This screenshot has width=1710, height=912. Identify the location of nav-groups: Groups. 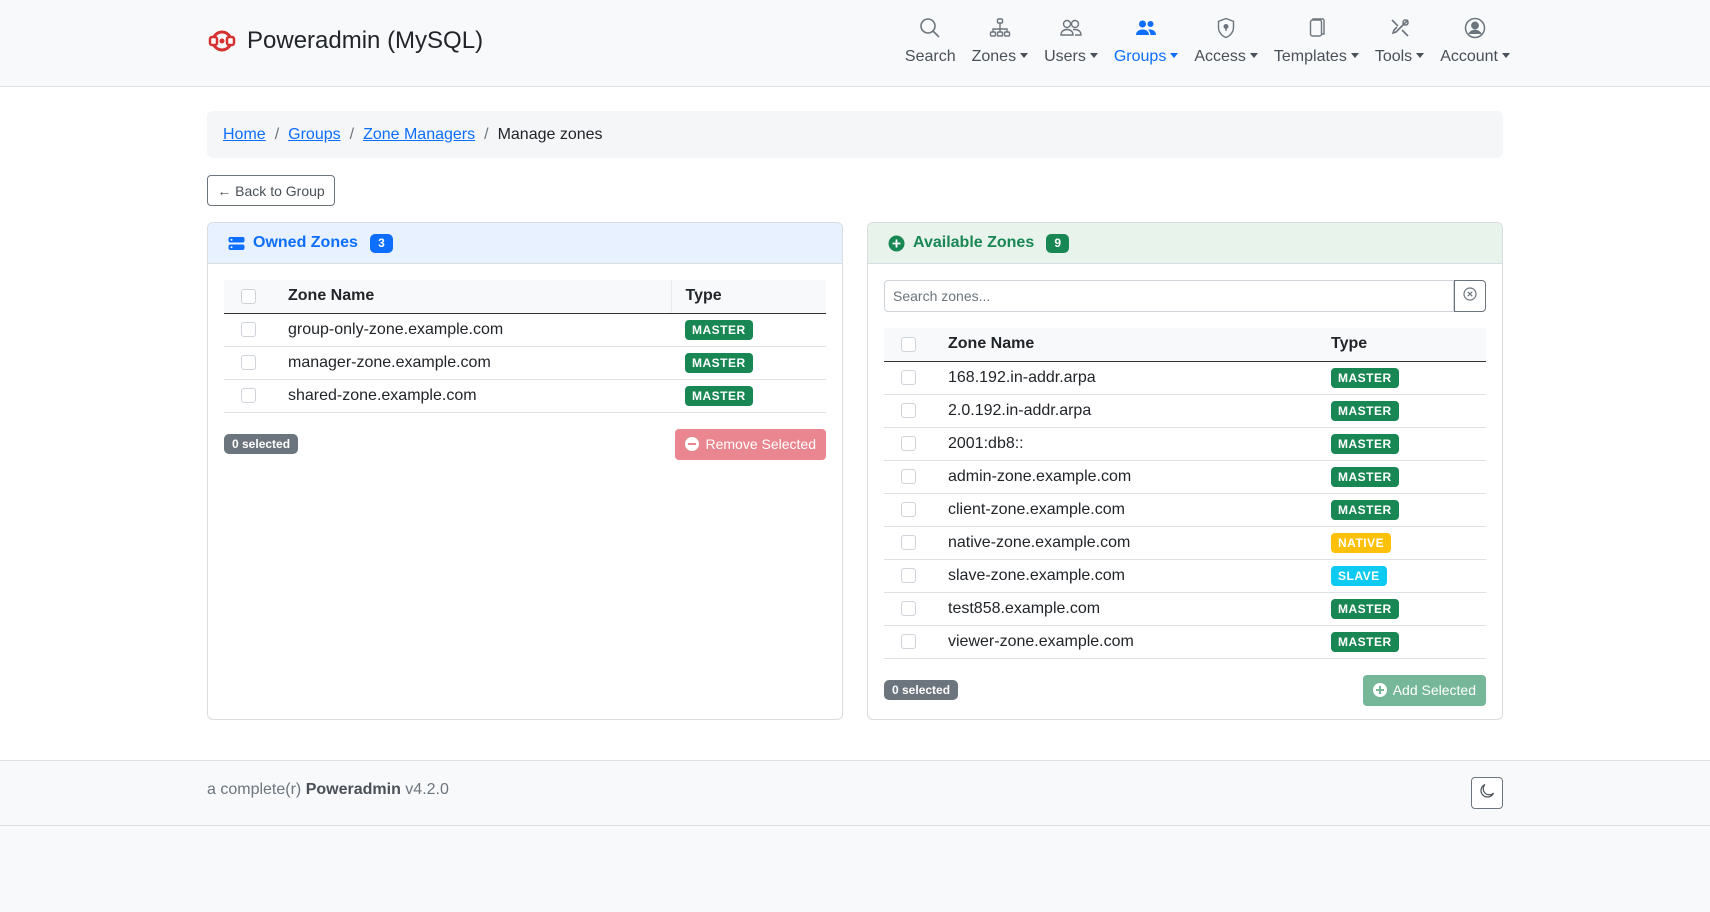
(1146, 41).